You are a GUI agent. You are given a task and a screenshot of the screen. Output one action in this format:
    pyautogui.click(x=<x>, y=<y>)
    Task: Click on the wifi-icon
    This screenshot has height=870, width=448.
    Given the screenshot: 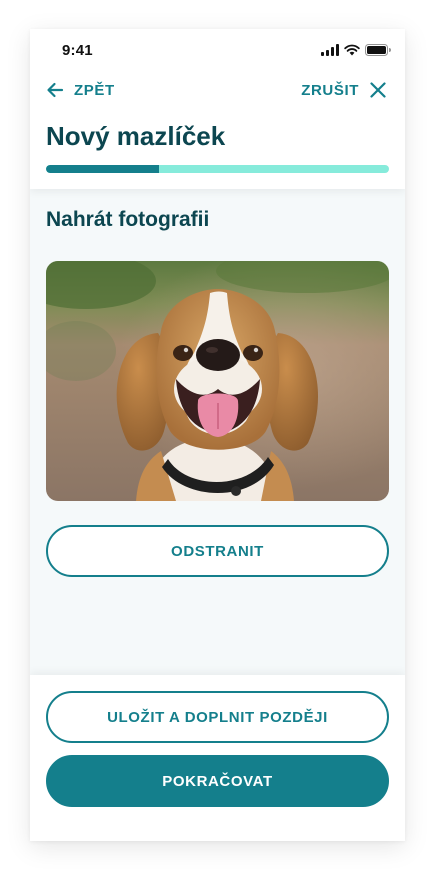 What is the action you would take?
    pyautogui.click(x=352, y=50)
    